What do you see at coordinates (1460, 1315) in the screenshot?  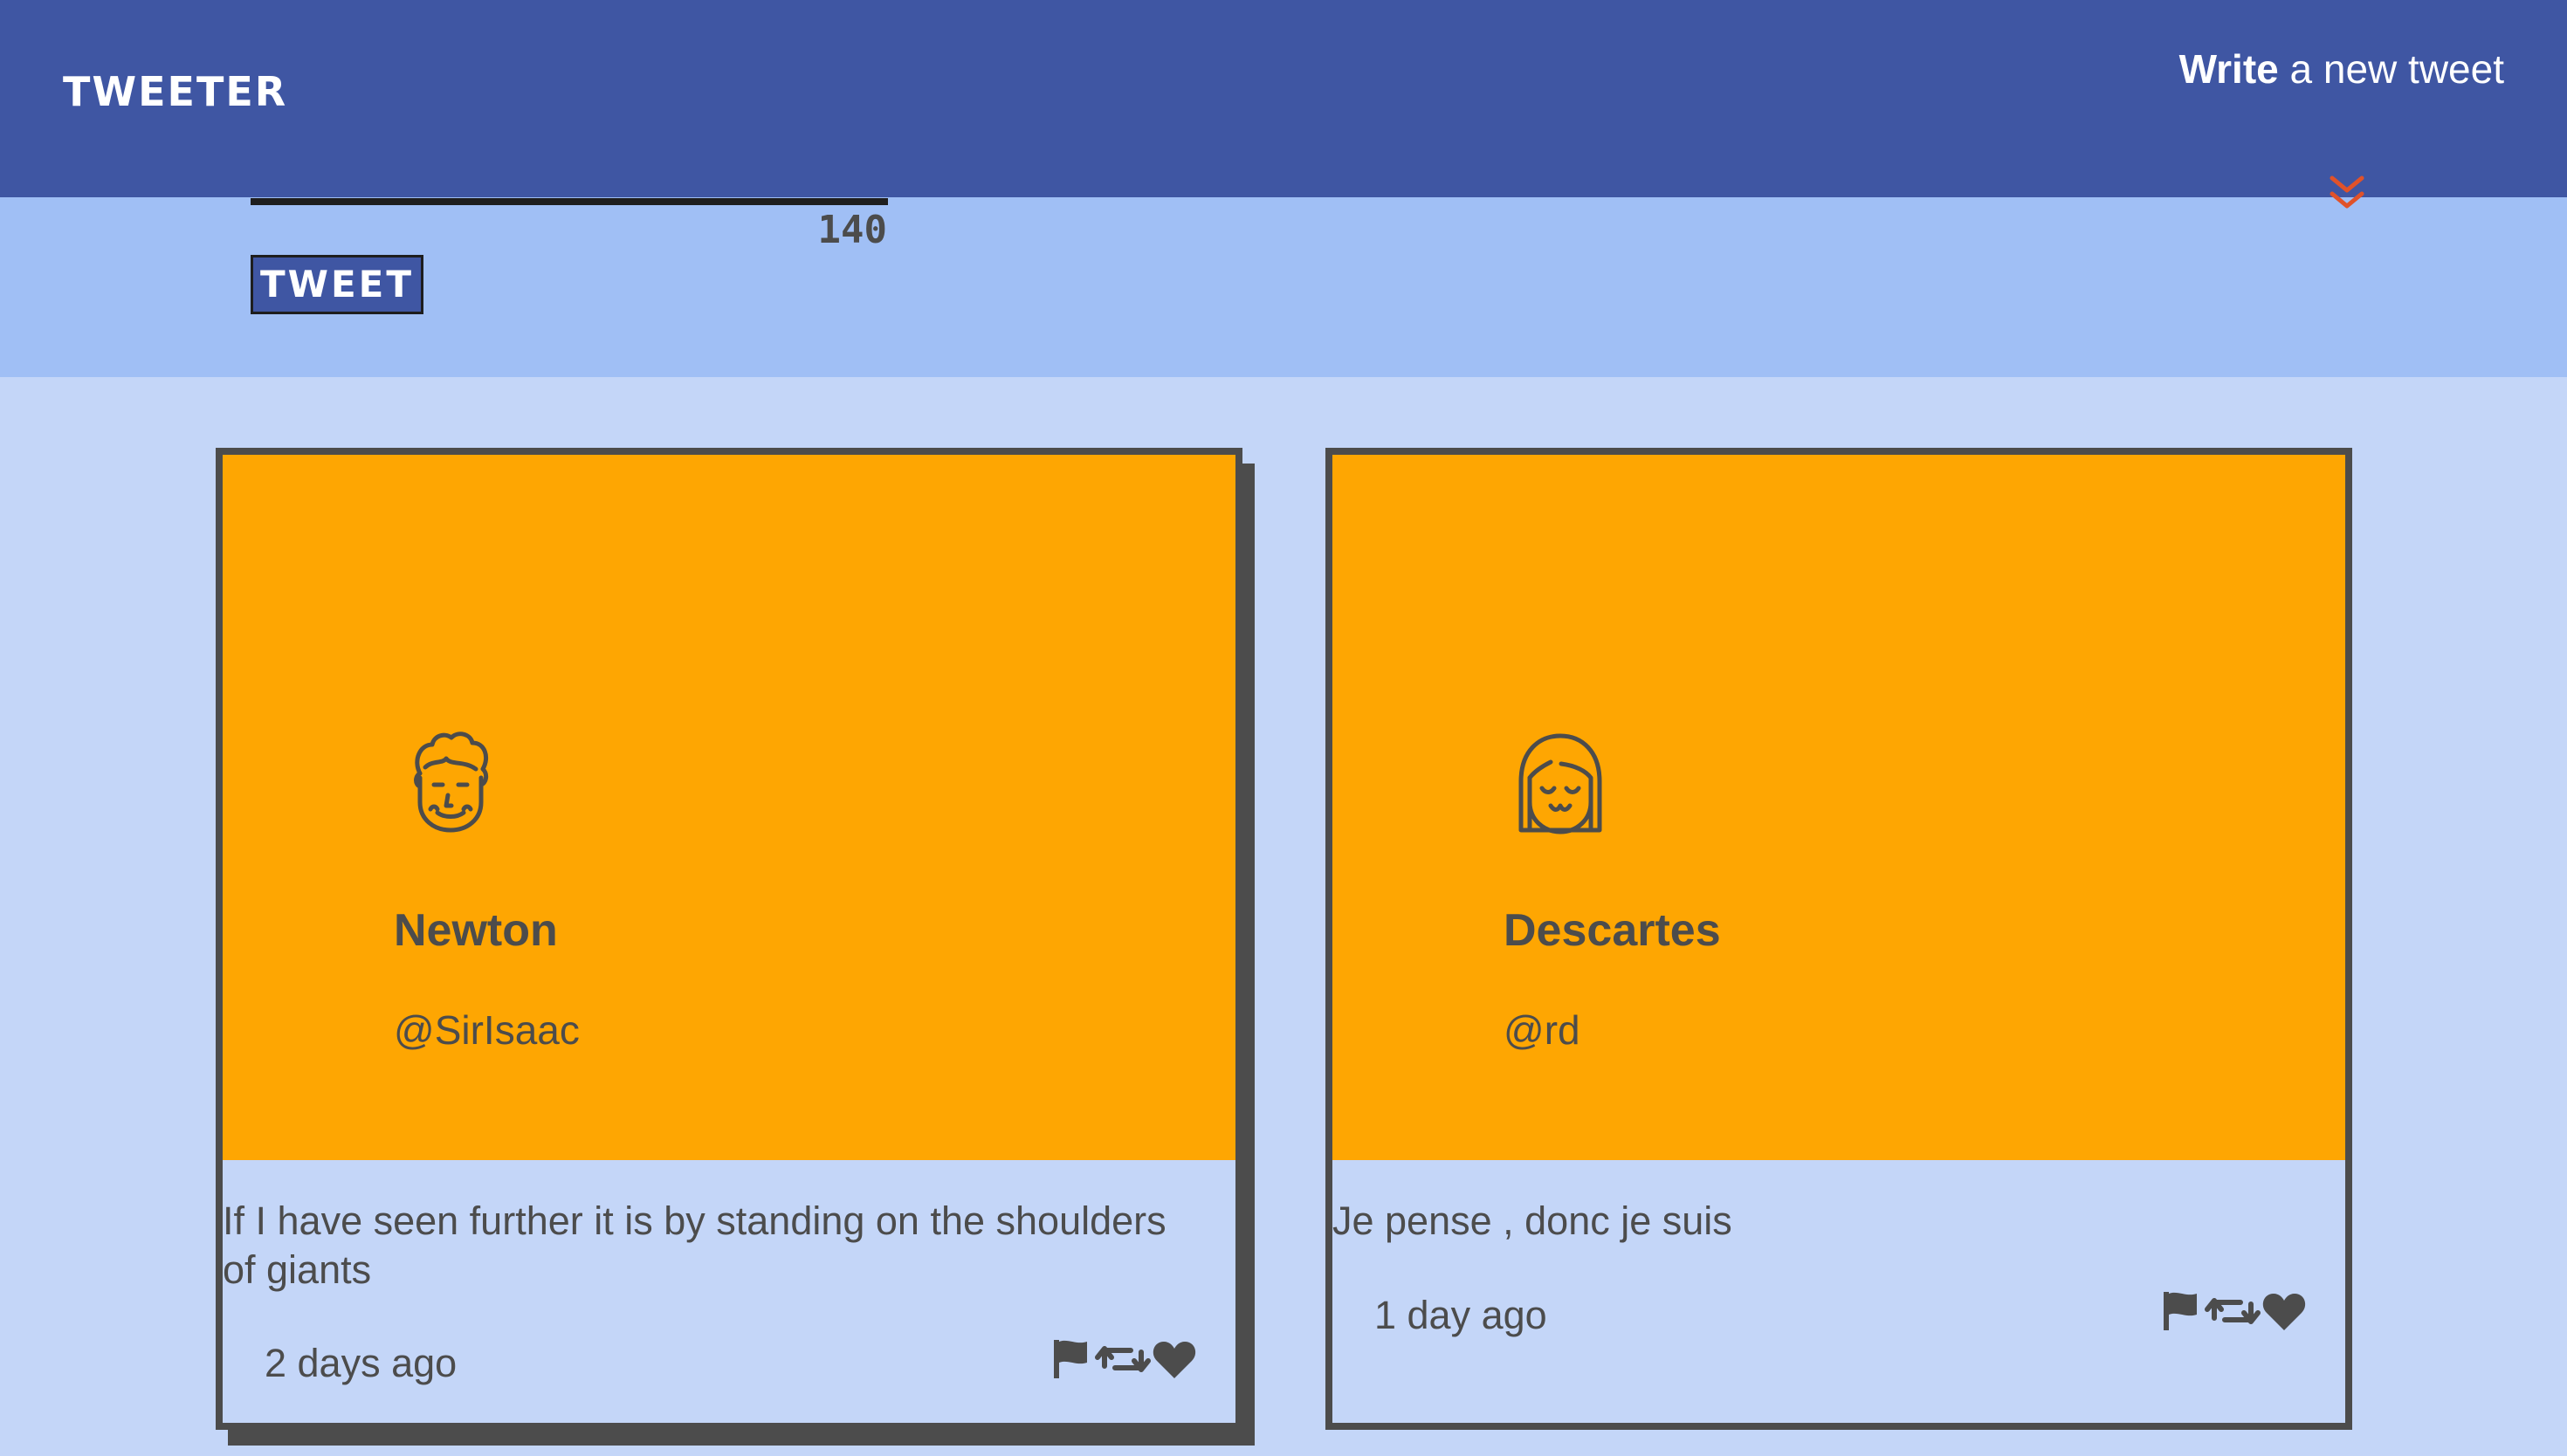 I see `tweet-timestamp: 1 day ago` at bounding box center [1460, 1315].